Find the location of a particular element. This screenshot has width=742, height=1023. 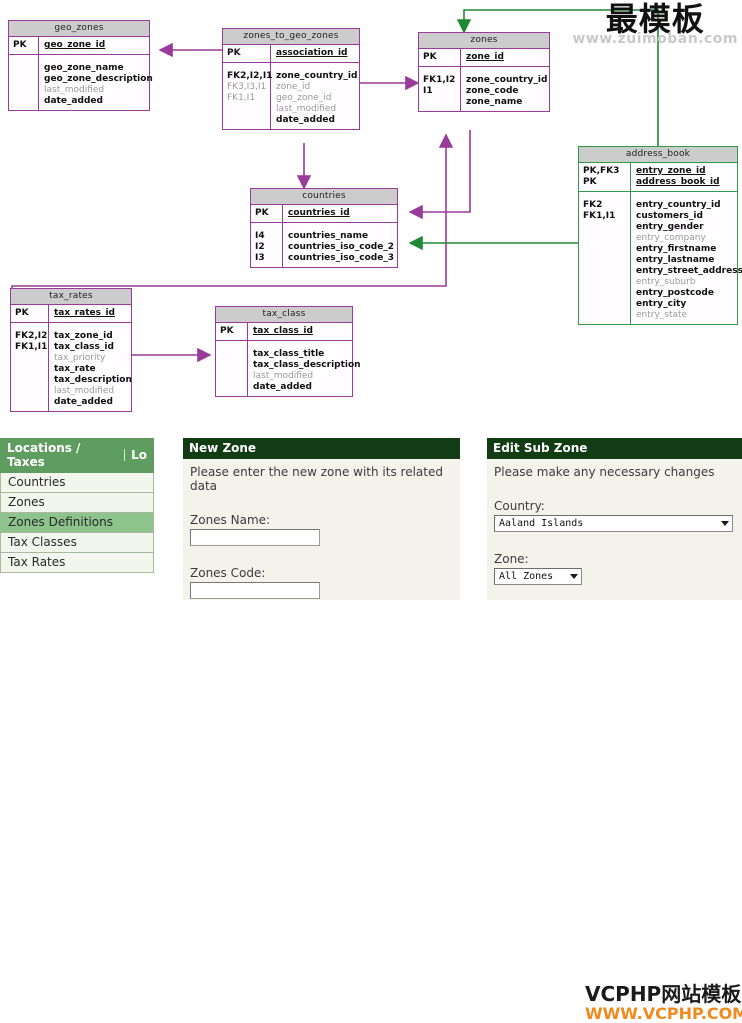

key-fields: zone_id is located at coordinates (485, 57).